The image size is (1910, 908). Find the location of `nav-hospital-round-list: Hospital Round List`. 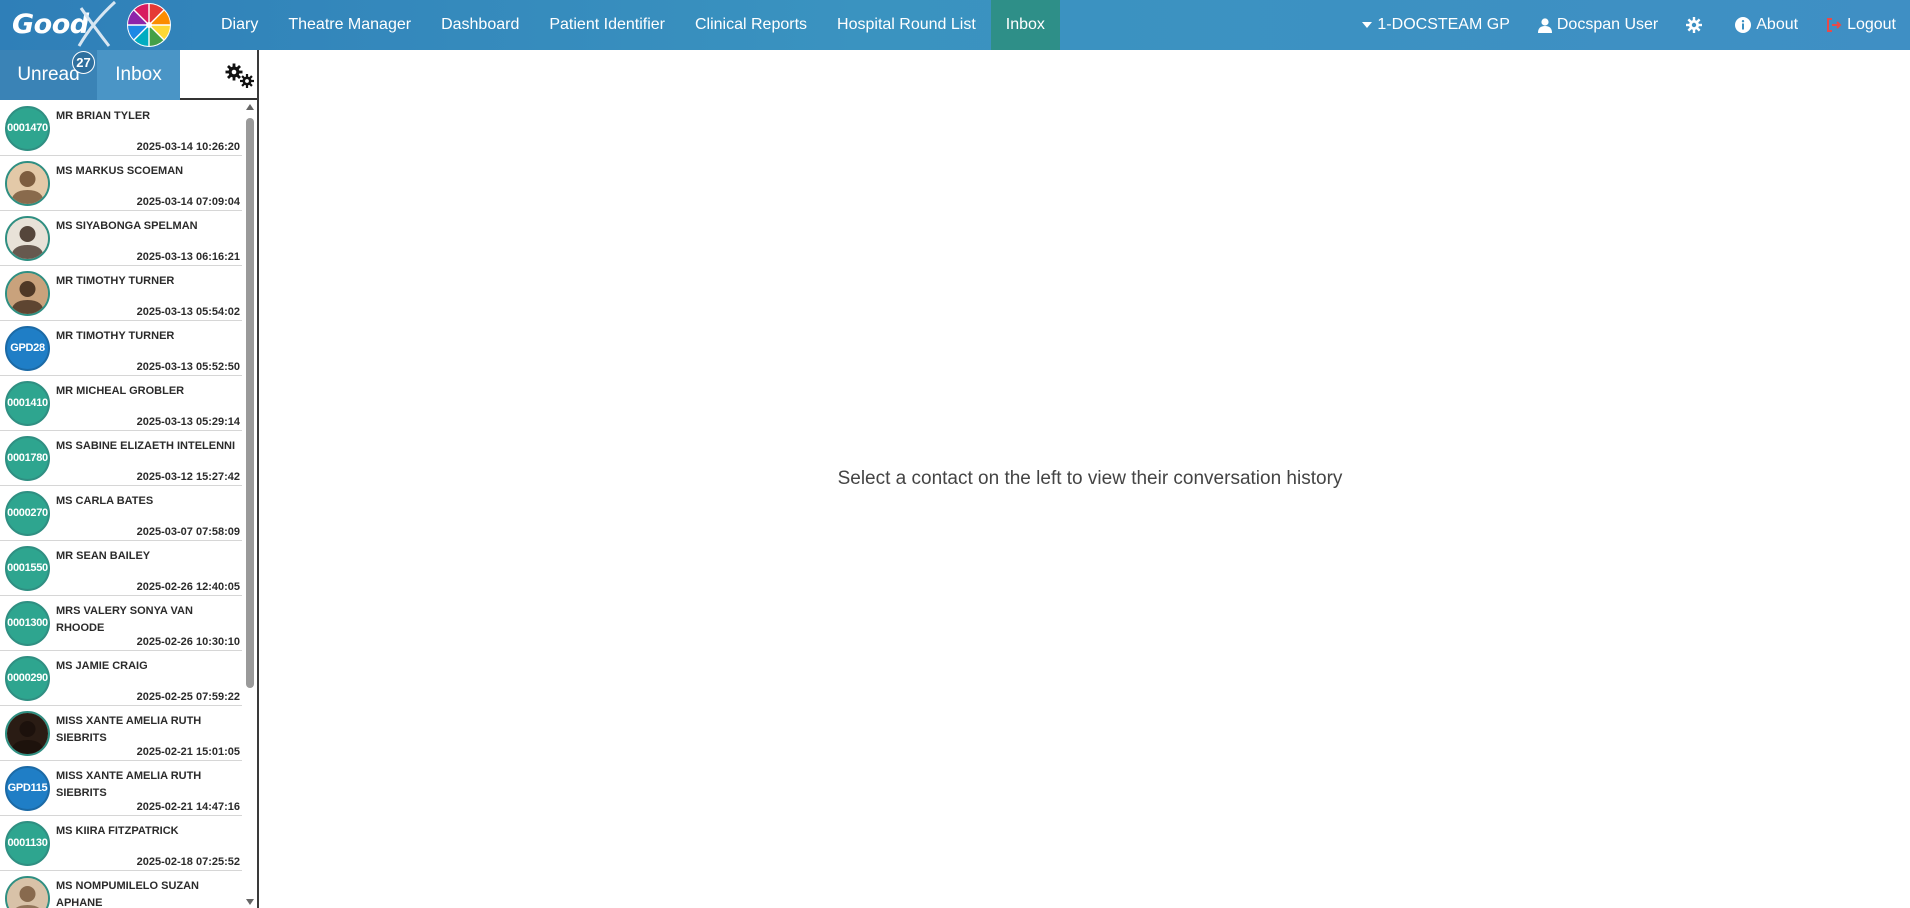

nav-hospital-round-list: Hospital Round List is located at coordinates (906, 25).